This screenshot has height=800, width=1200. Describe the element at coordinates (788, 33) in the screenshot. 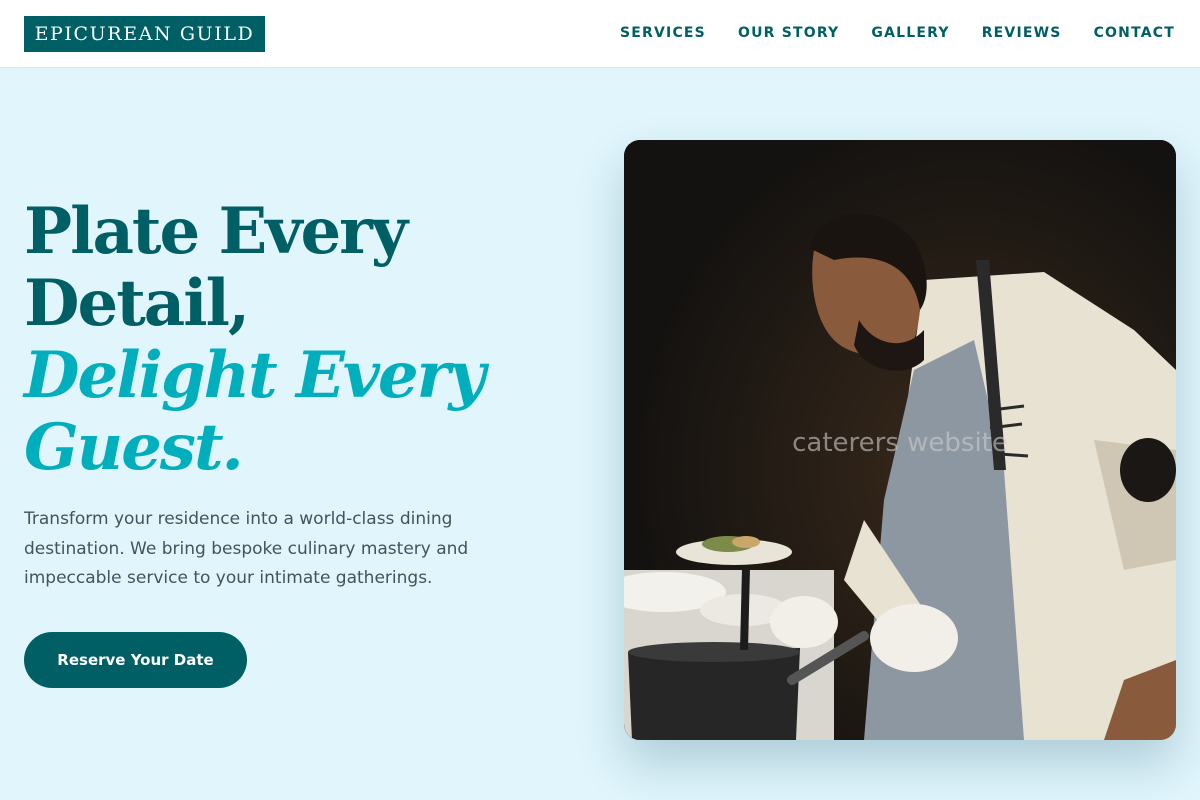

I see `nav-link-our-story: OUR STORY` at that location.